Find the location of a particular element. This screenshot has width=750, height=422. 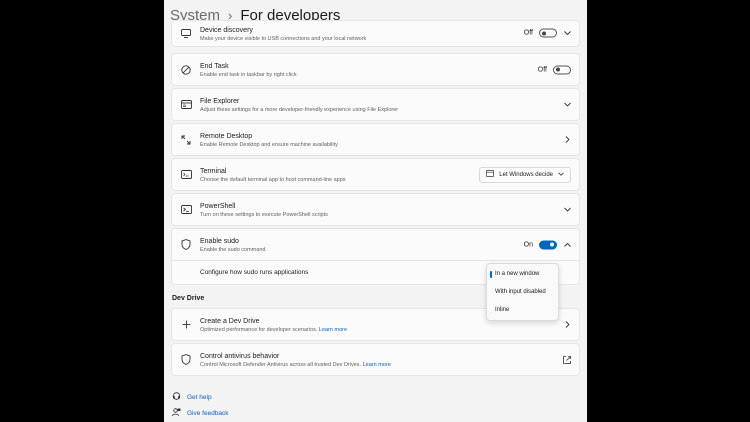

monitor-icon is located at coordinates (186, 33).